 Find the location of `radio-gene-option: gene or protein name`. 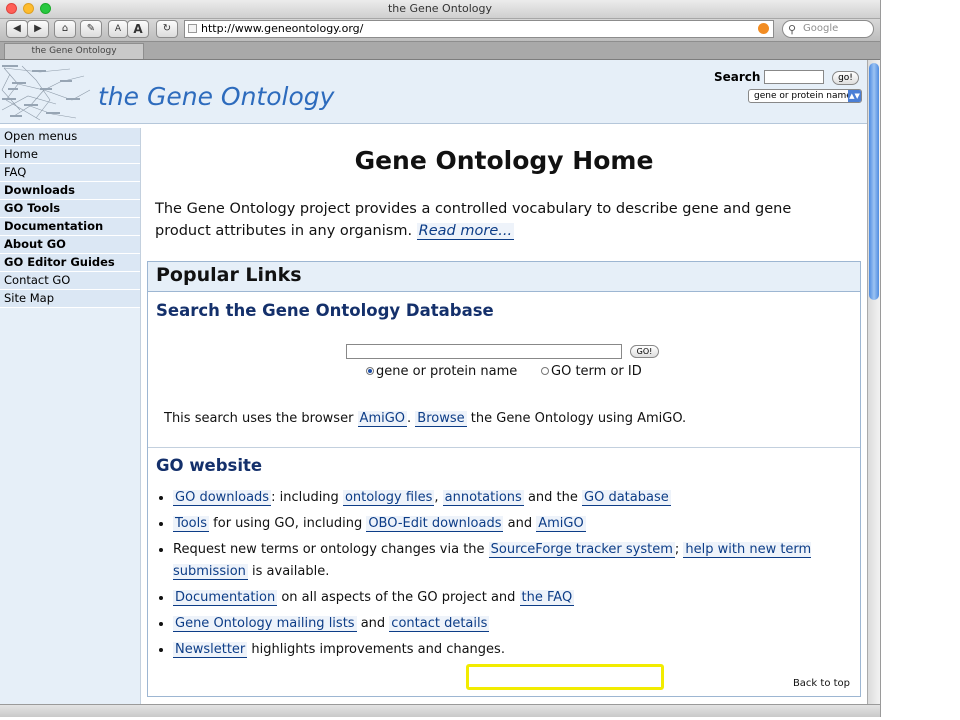

radio-gene-option: gene or protein name is located at coordinates (441, 371).